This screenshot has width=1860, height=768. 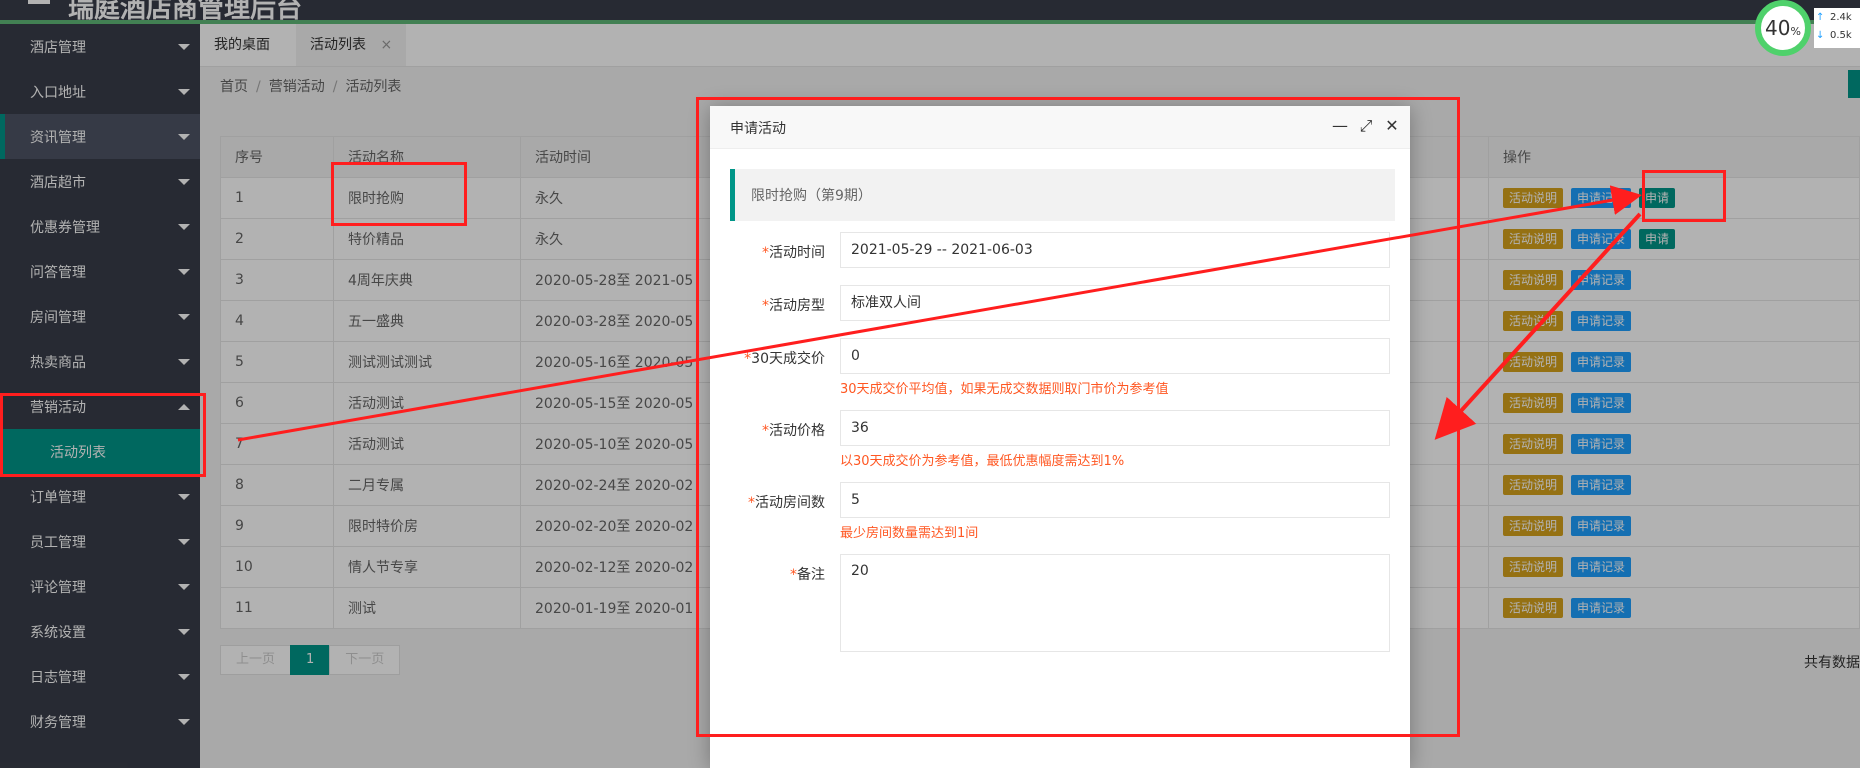 What do you see at coordinates (1820, 17) in the screenshot?
I see `upload-arrow-icon: ↑` at bounding box center [1820, 17].